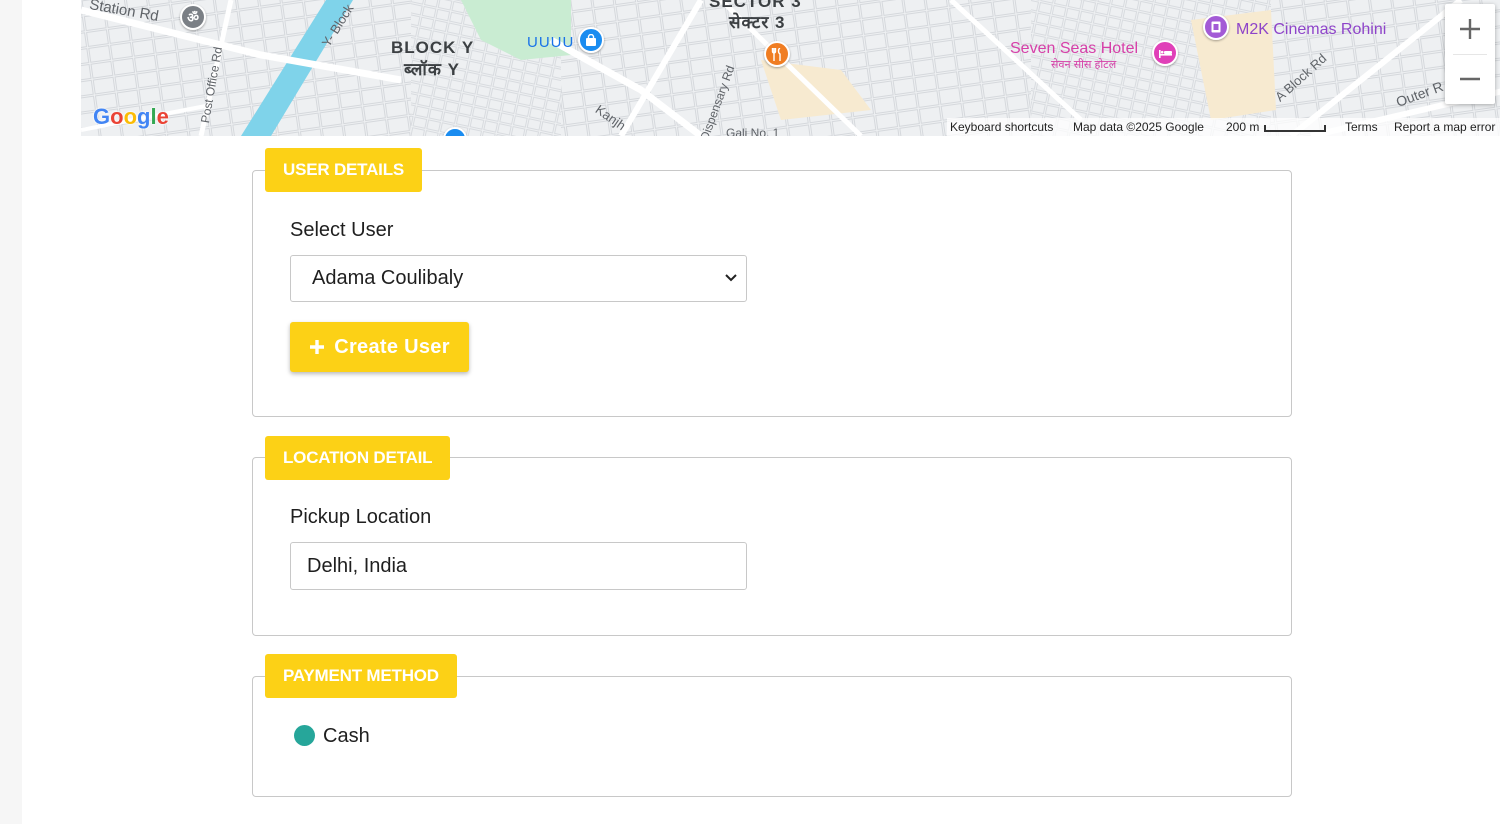 This screenshot has height=824, width=1500. I want to click on map-label-block-y: BLOCK Y, so click(433, 47).